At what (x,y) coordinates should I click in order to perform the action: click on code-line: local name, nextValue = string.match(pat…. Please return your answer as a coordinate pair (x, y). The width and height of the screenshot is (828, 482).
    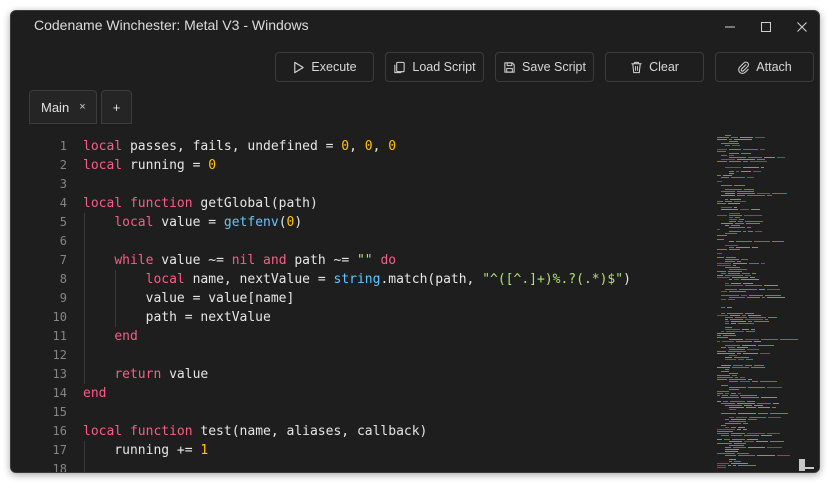
    Looking at the image, I should click on (357, 279).